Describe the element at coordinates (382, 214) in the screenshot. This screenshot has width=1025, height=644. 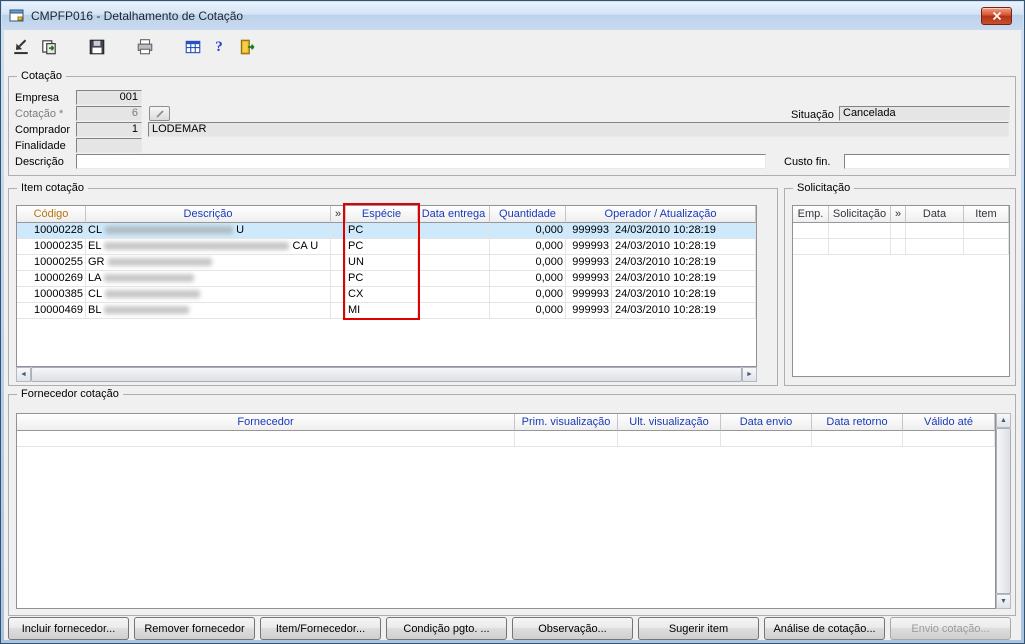
I see `column-header-especie: Espécie` at that location.